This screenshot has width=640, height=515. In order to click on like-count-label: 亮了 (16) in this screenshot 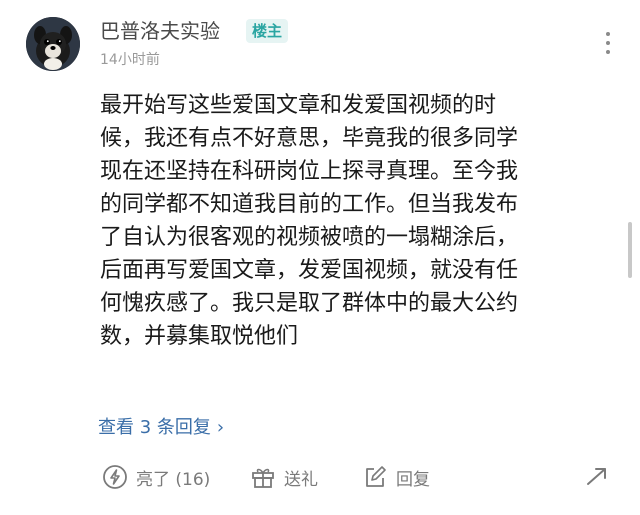, I will do `click(173, 479)`.